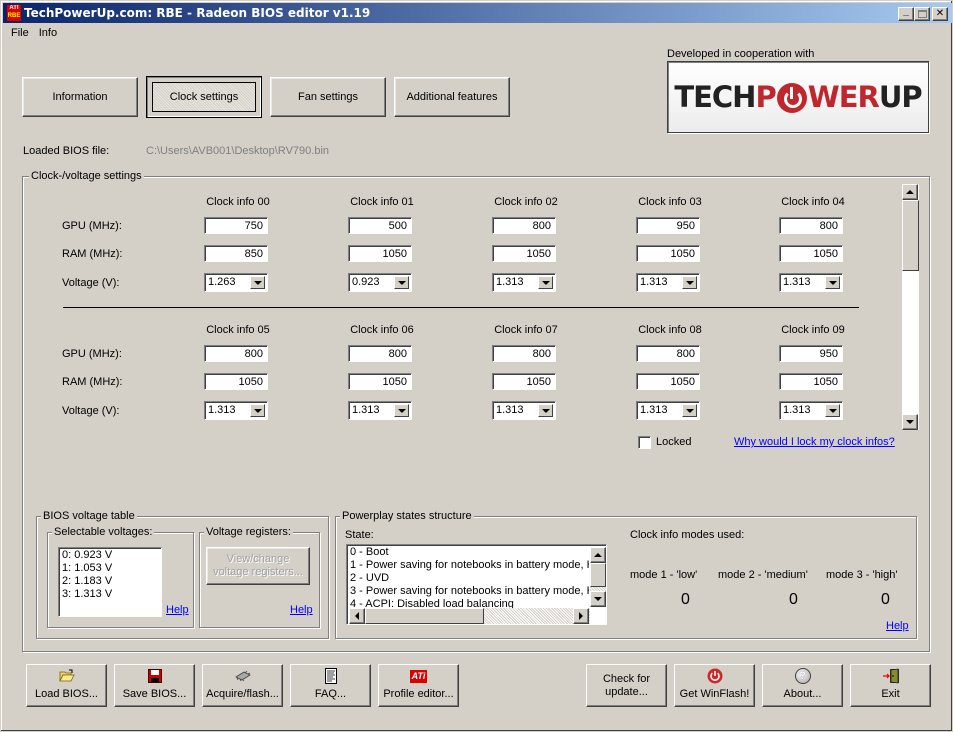 The height and width of the screenshot is (732, 953). What do you see at coordinates (110, 594) in the screenshot?
I see `voltage-list-item: 3: 1.313 V` at bounding box center [110, 594].